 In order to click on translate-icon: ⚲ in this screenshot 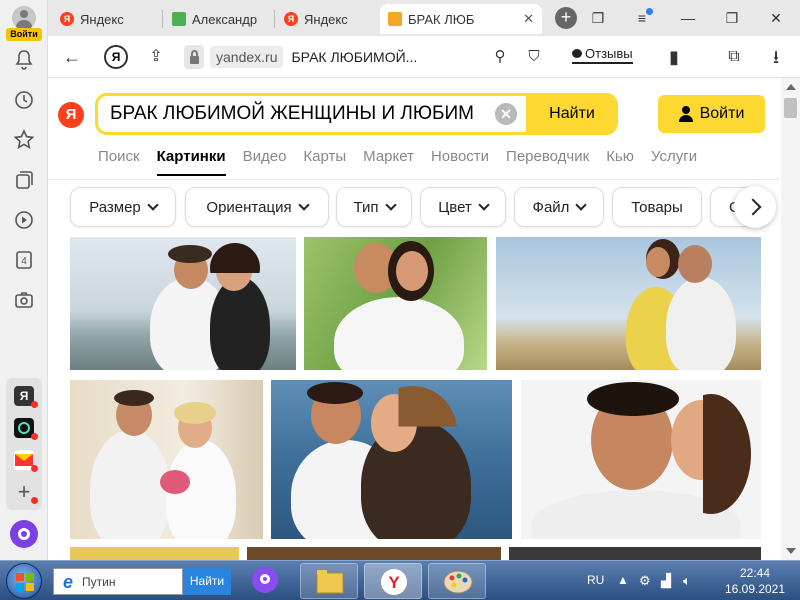, I will do `click(500, 57)`.